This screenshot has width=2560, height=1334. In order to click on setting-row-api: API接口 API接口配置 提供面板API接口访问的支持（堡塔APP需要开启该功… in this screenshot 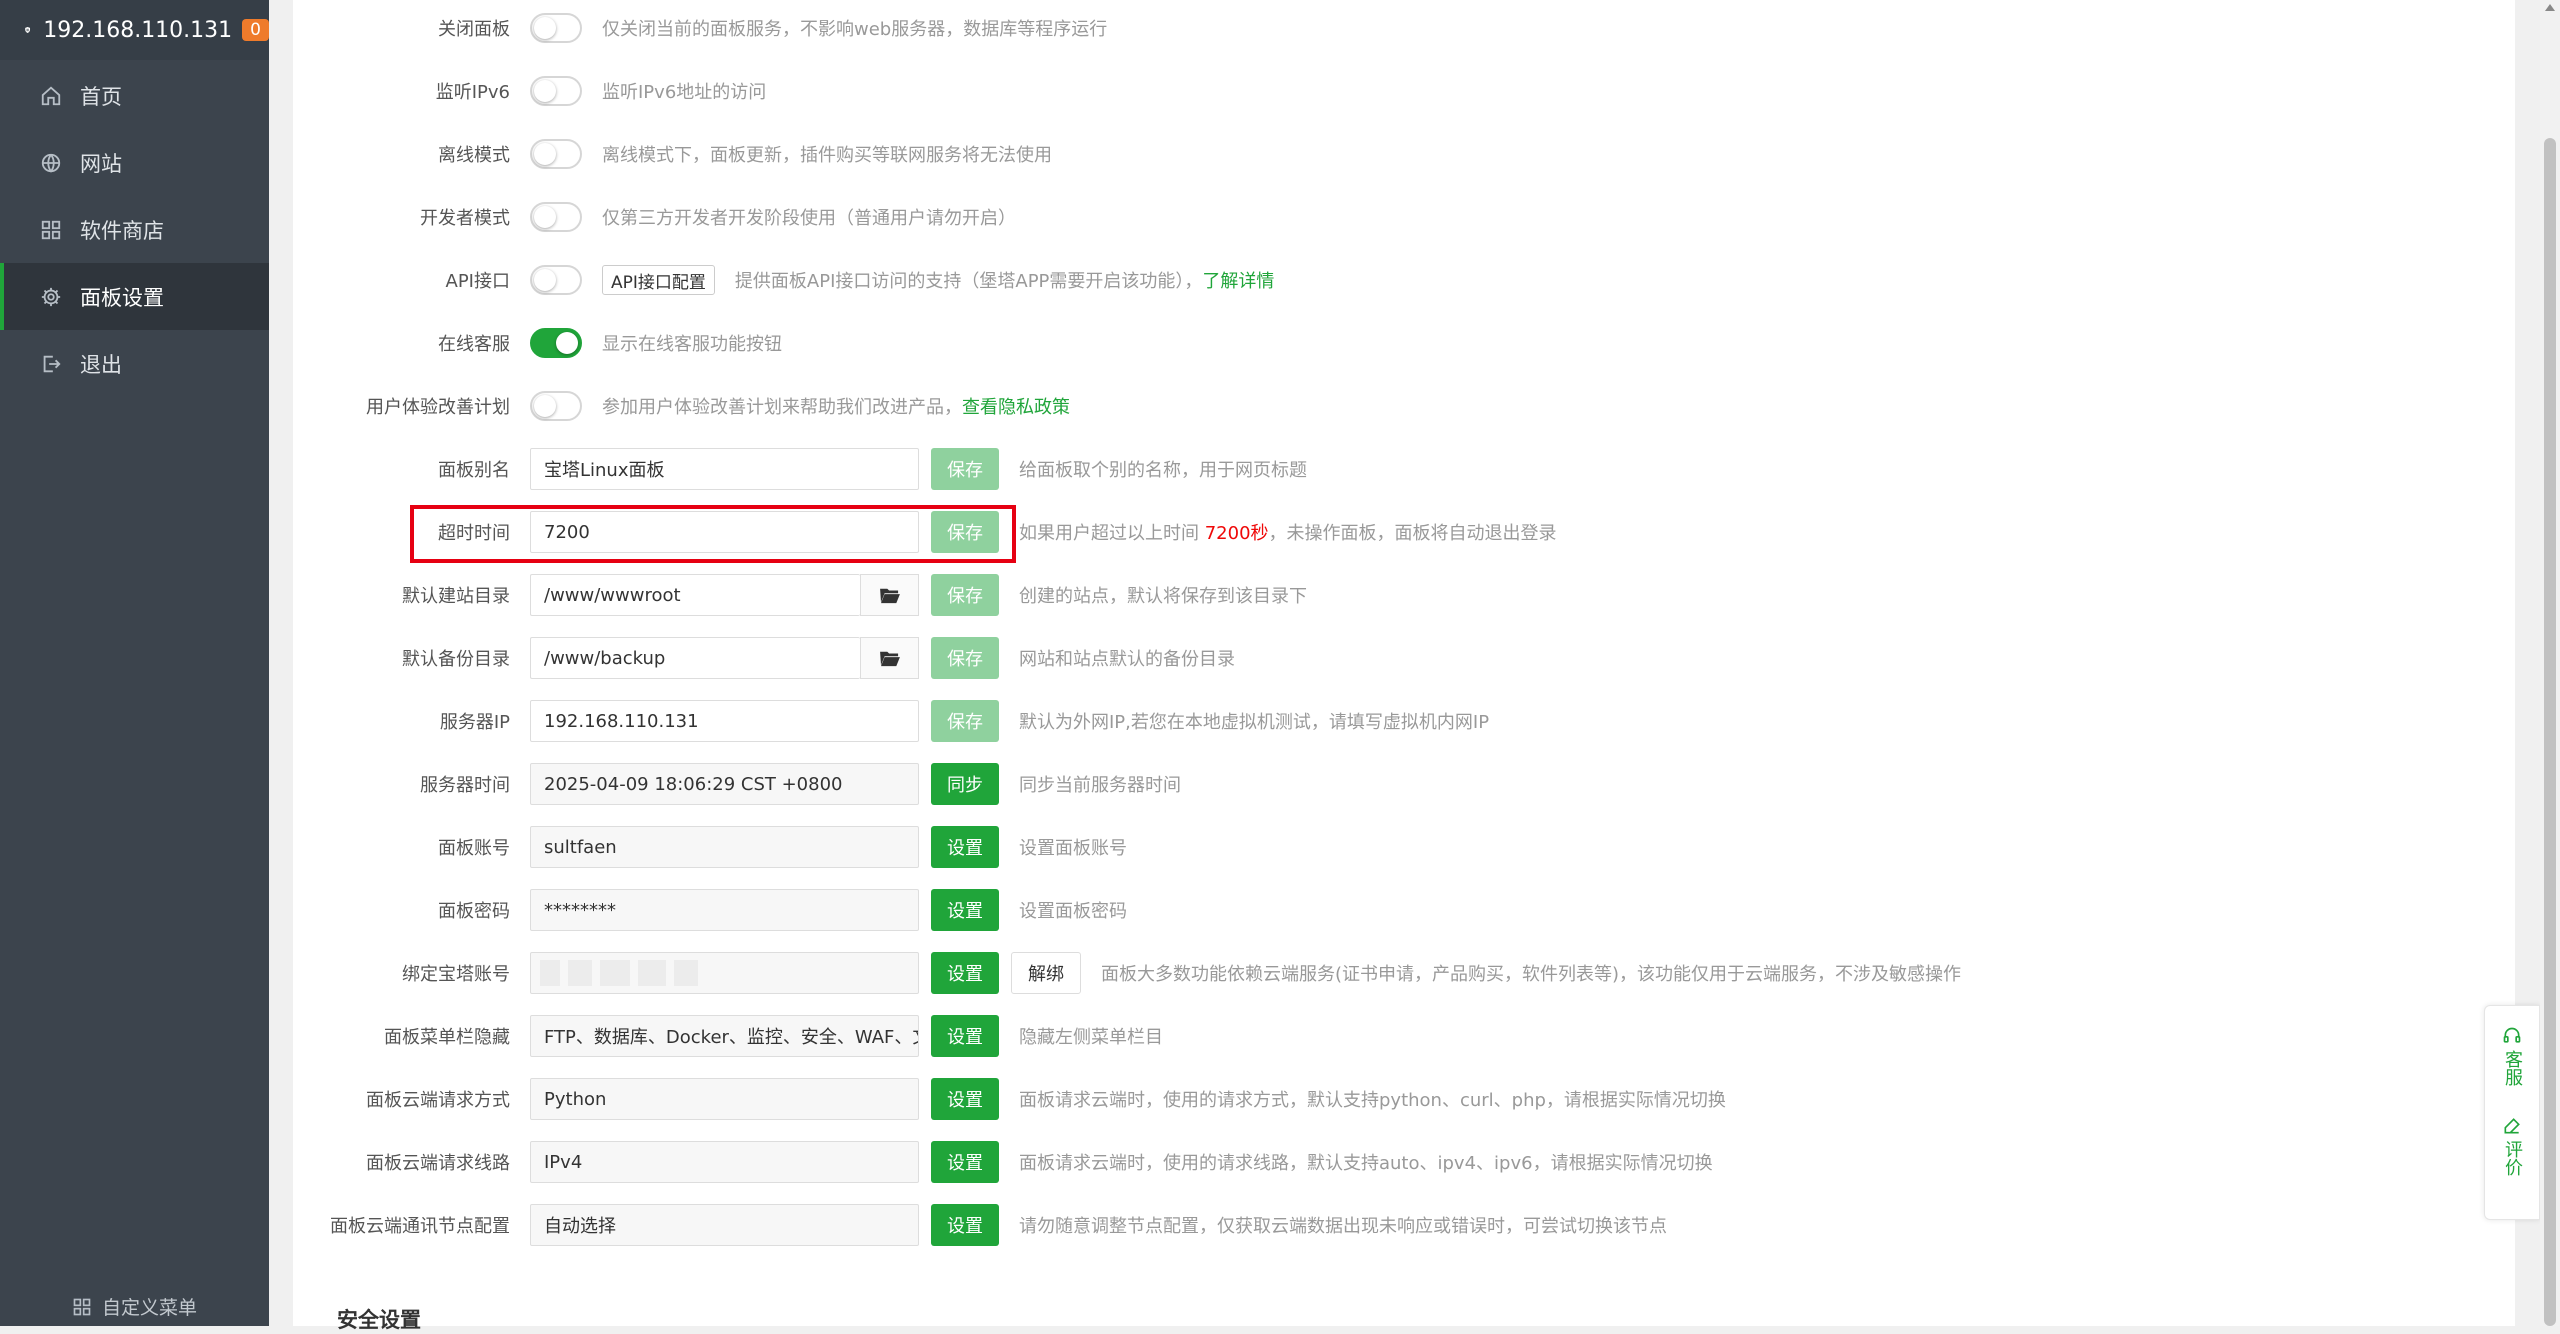, I will do `click(1393, 280)`.